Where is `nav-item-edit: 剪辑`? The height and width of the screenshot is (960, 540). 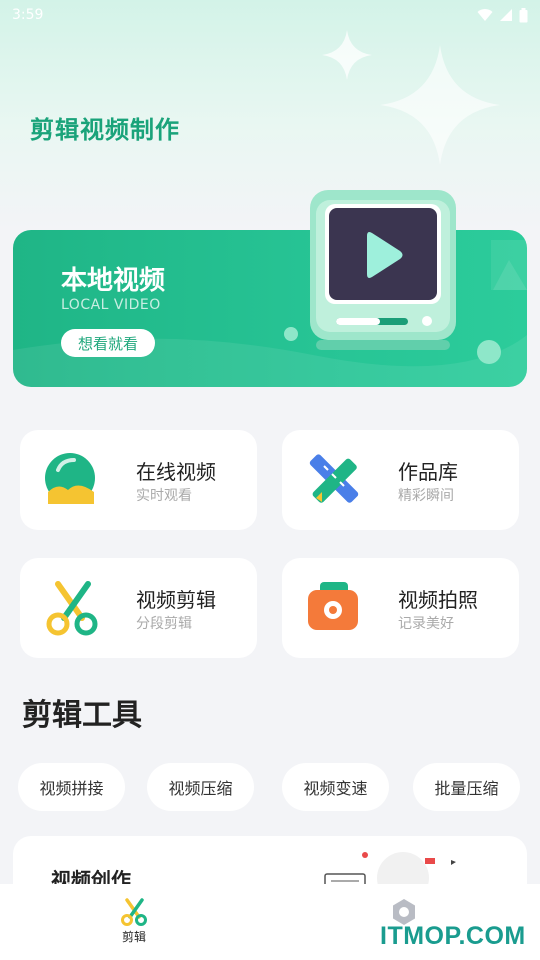
nav-item-edit: 剪辑 is located at coordinates (134, 921).